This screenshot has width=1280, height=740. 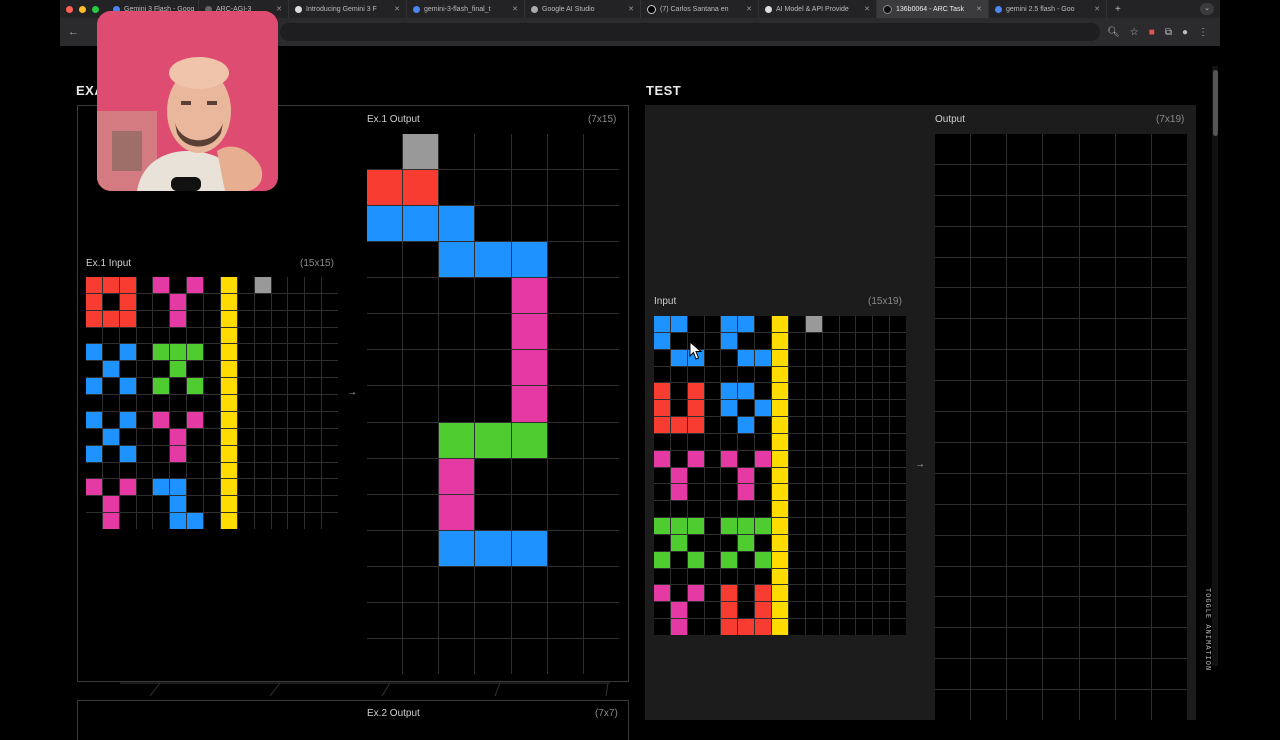 What do you see at coordinates (933, 9) in the screenshot?
I see `browser-tab-active: 136b0064 - ARC Task ✕` at bounding box center [933, 9].